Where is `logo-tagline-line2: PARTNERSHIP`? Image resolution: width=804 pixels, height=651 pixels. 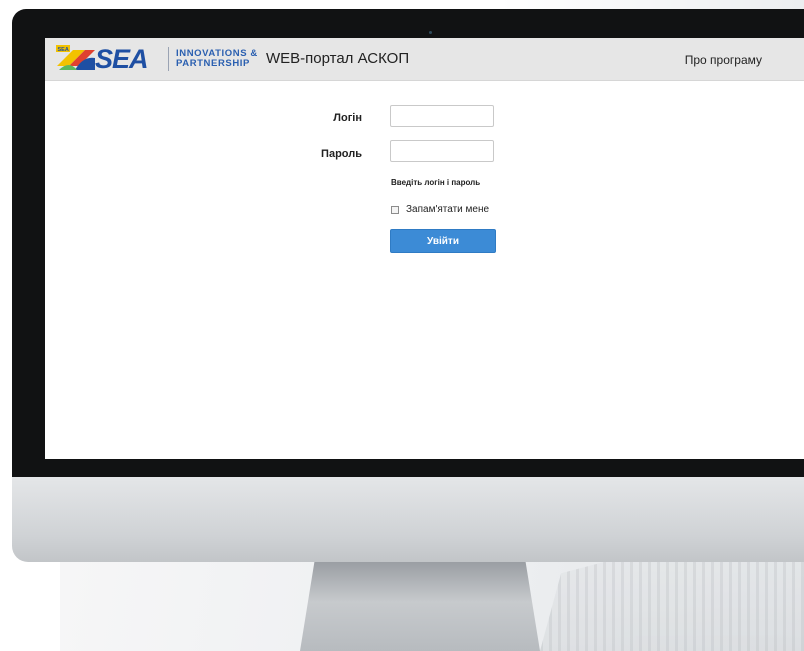
logo-tagline-line2: PARTNERSHIP is located at coordinates (213, 63).